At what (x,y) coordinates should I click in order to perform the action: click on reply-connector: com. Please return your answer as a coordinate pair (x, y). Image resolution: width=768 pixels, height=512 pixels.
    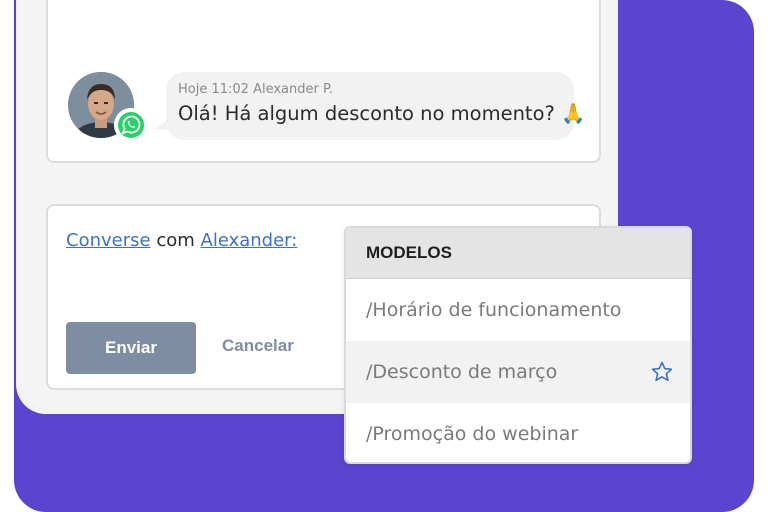
    Looking at the image, I should click on (175, 240).